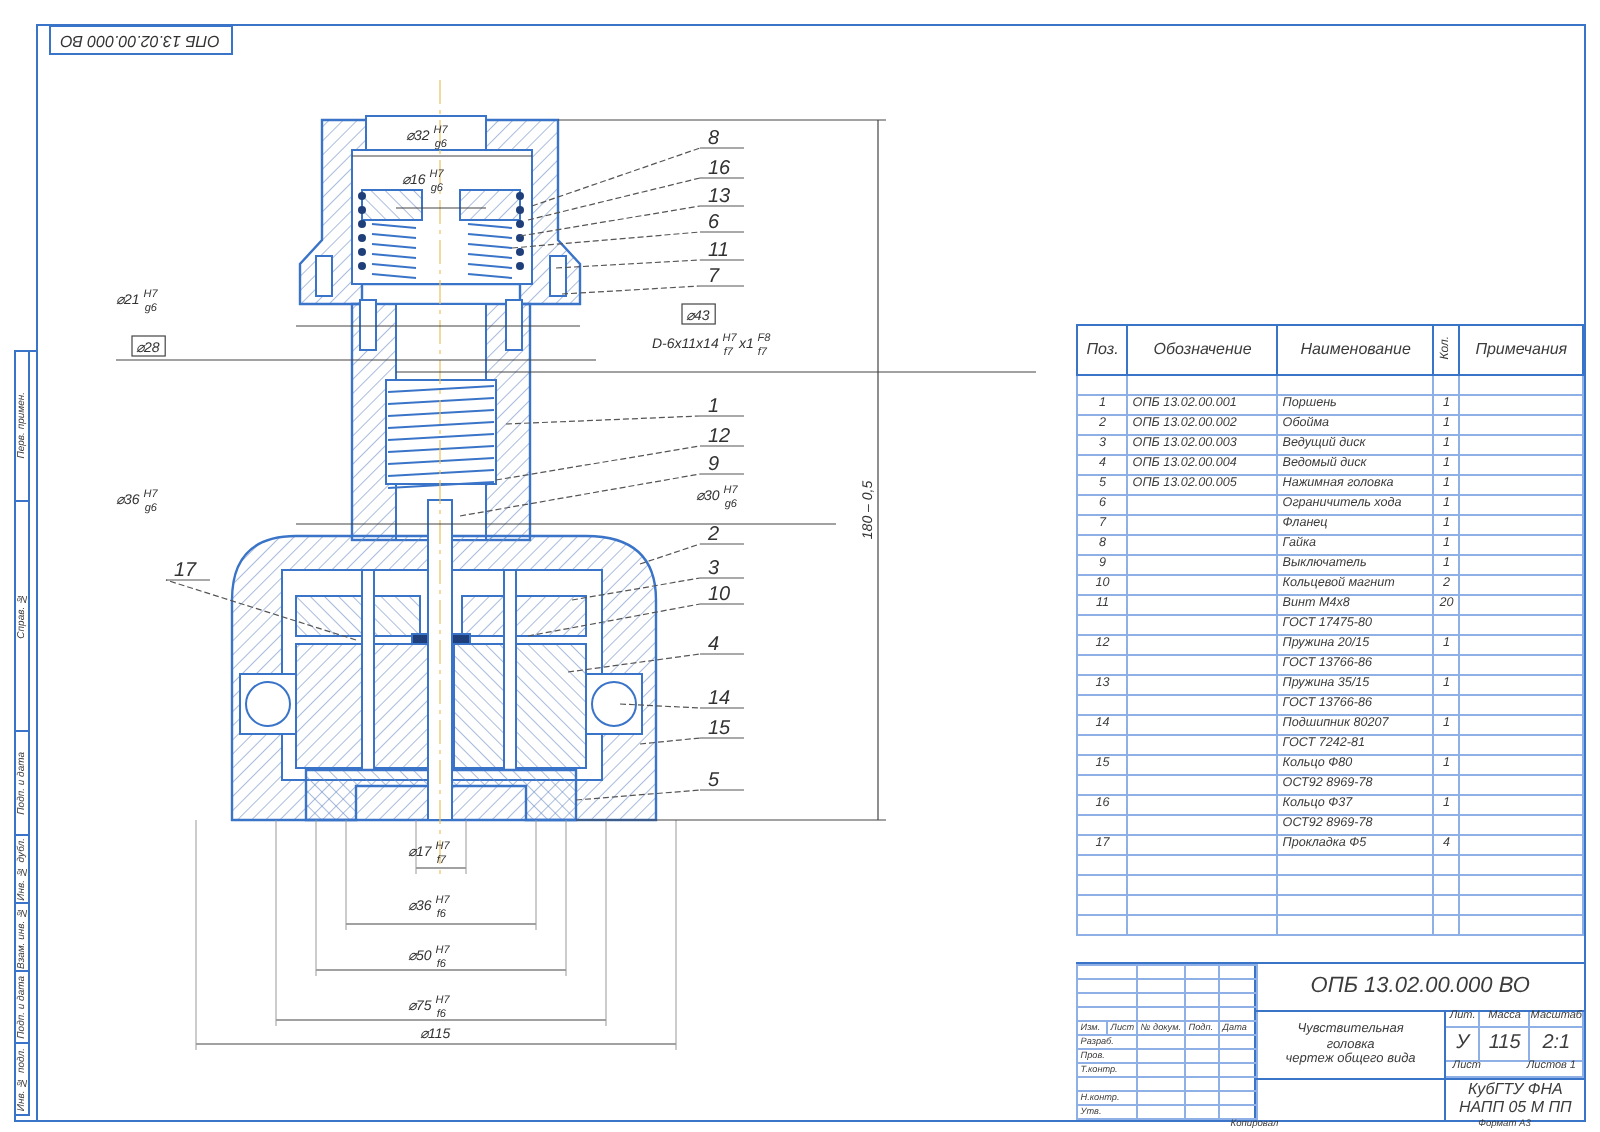 This screenshot has height=1132, width=1600. Describe the element at coordinates (141, 40) in the screenshot. I see `drawing-stamp: ОПБ 13.02.00.000 ВО` at that location.